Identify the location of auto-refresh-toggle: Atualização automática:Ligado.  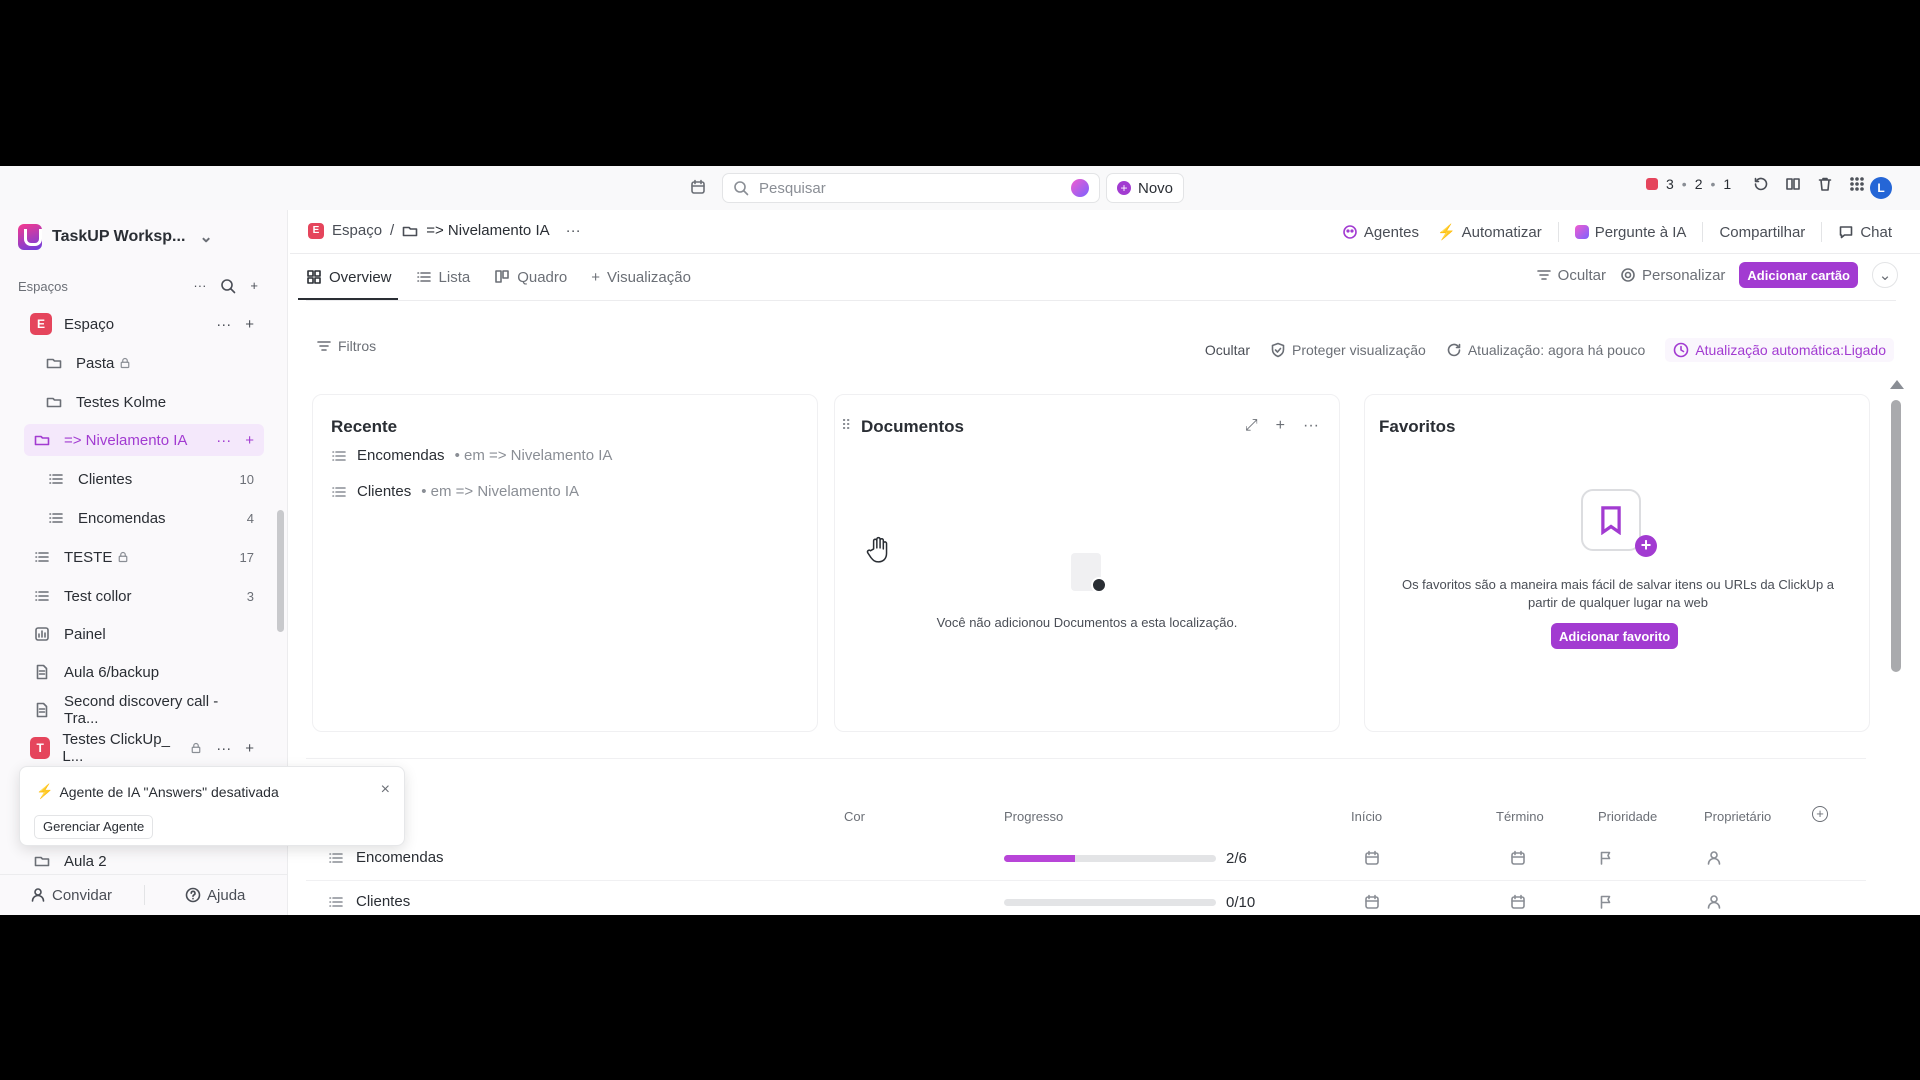
(1779, 350).